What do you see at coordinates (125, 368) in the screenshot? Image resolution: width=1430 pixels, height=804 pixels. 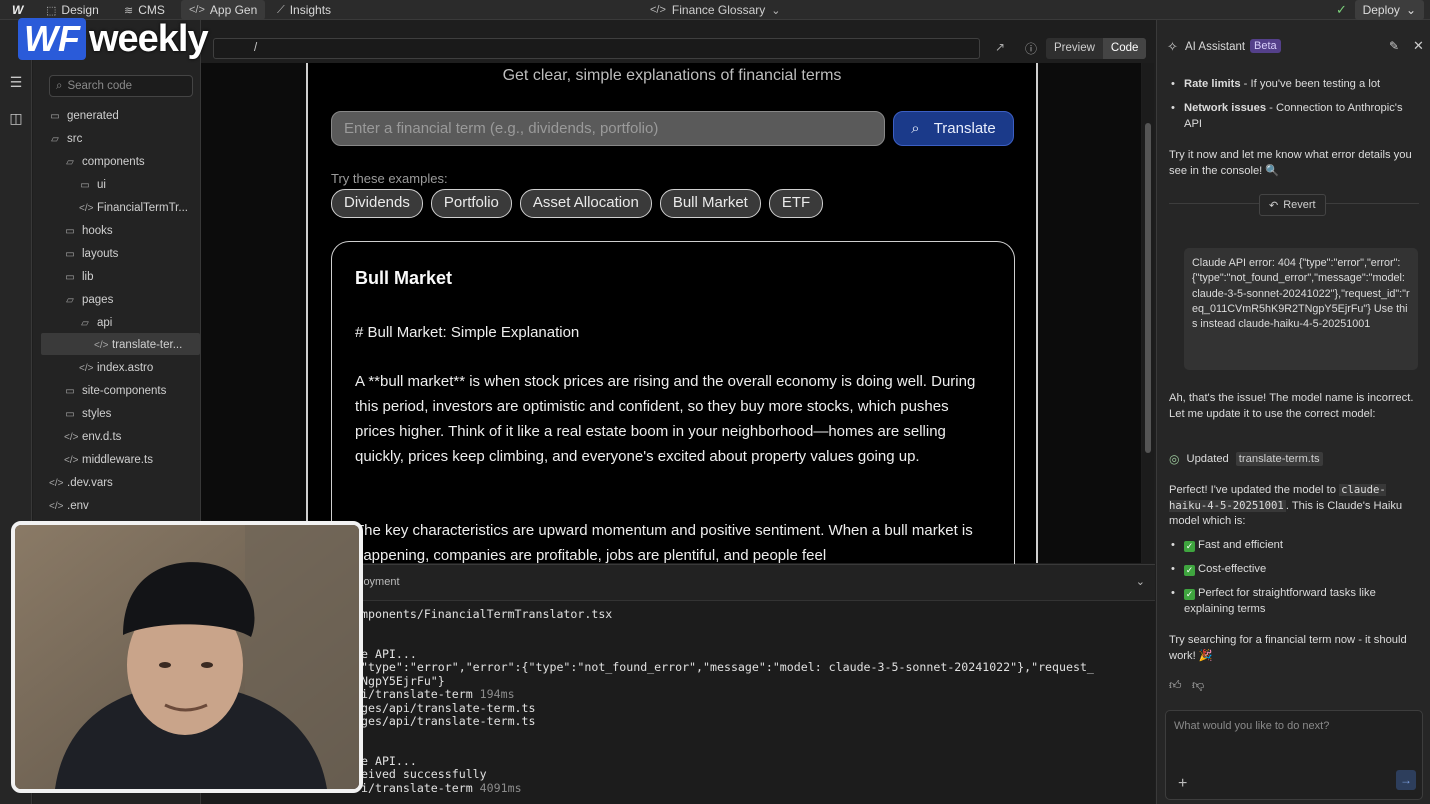 I see `tree-label: index.astro` at bounding box center [125, 368].